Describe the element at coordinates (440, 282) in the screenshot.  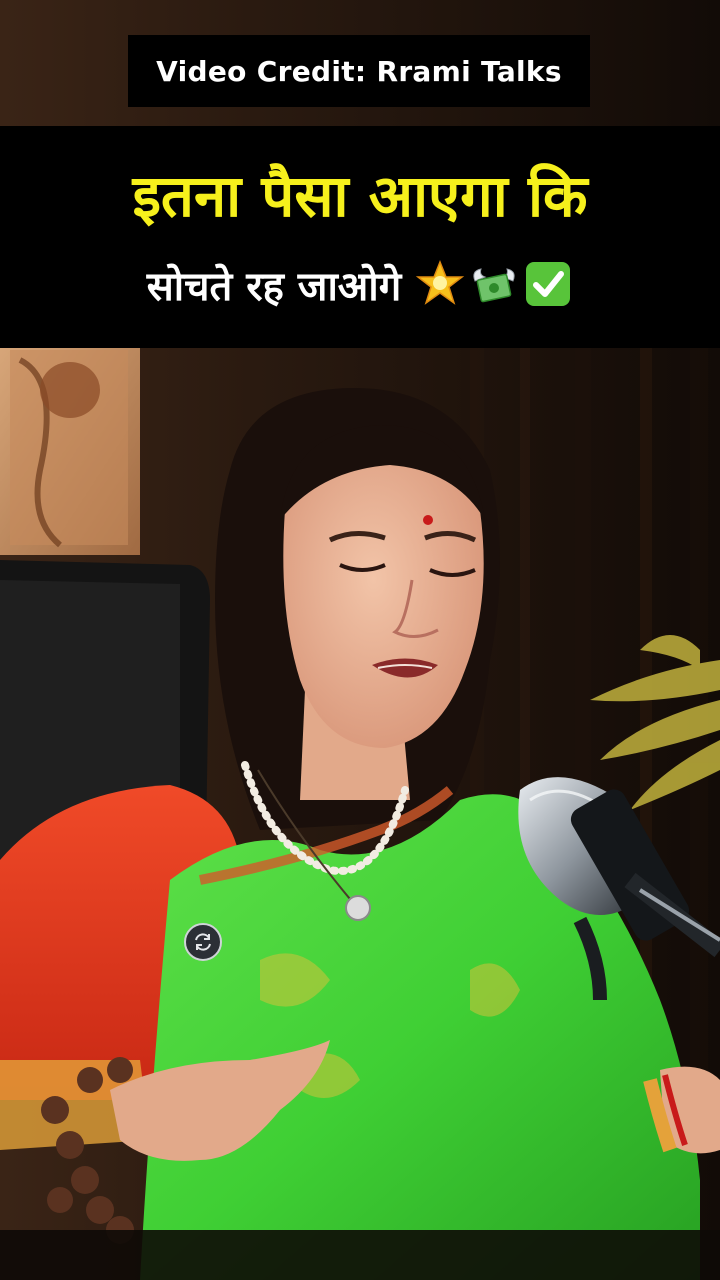
I see `glowing-star-icon` at that location.